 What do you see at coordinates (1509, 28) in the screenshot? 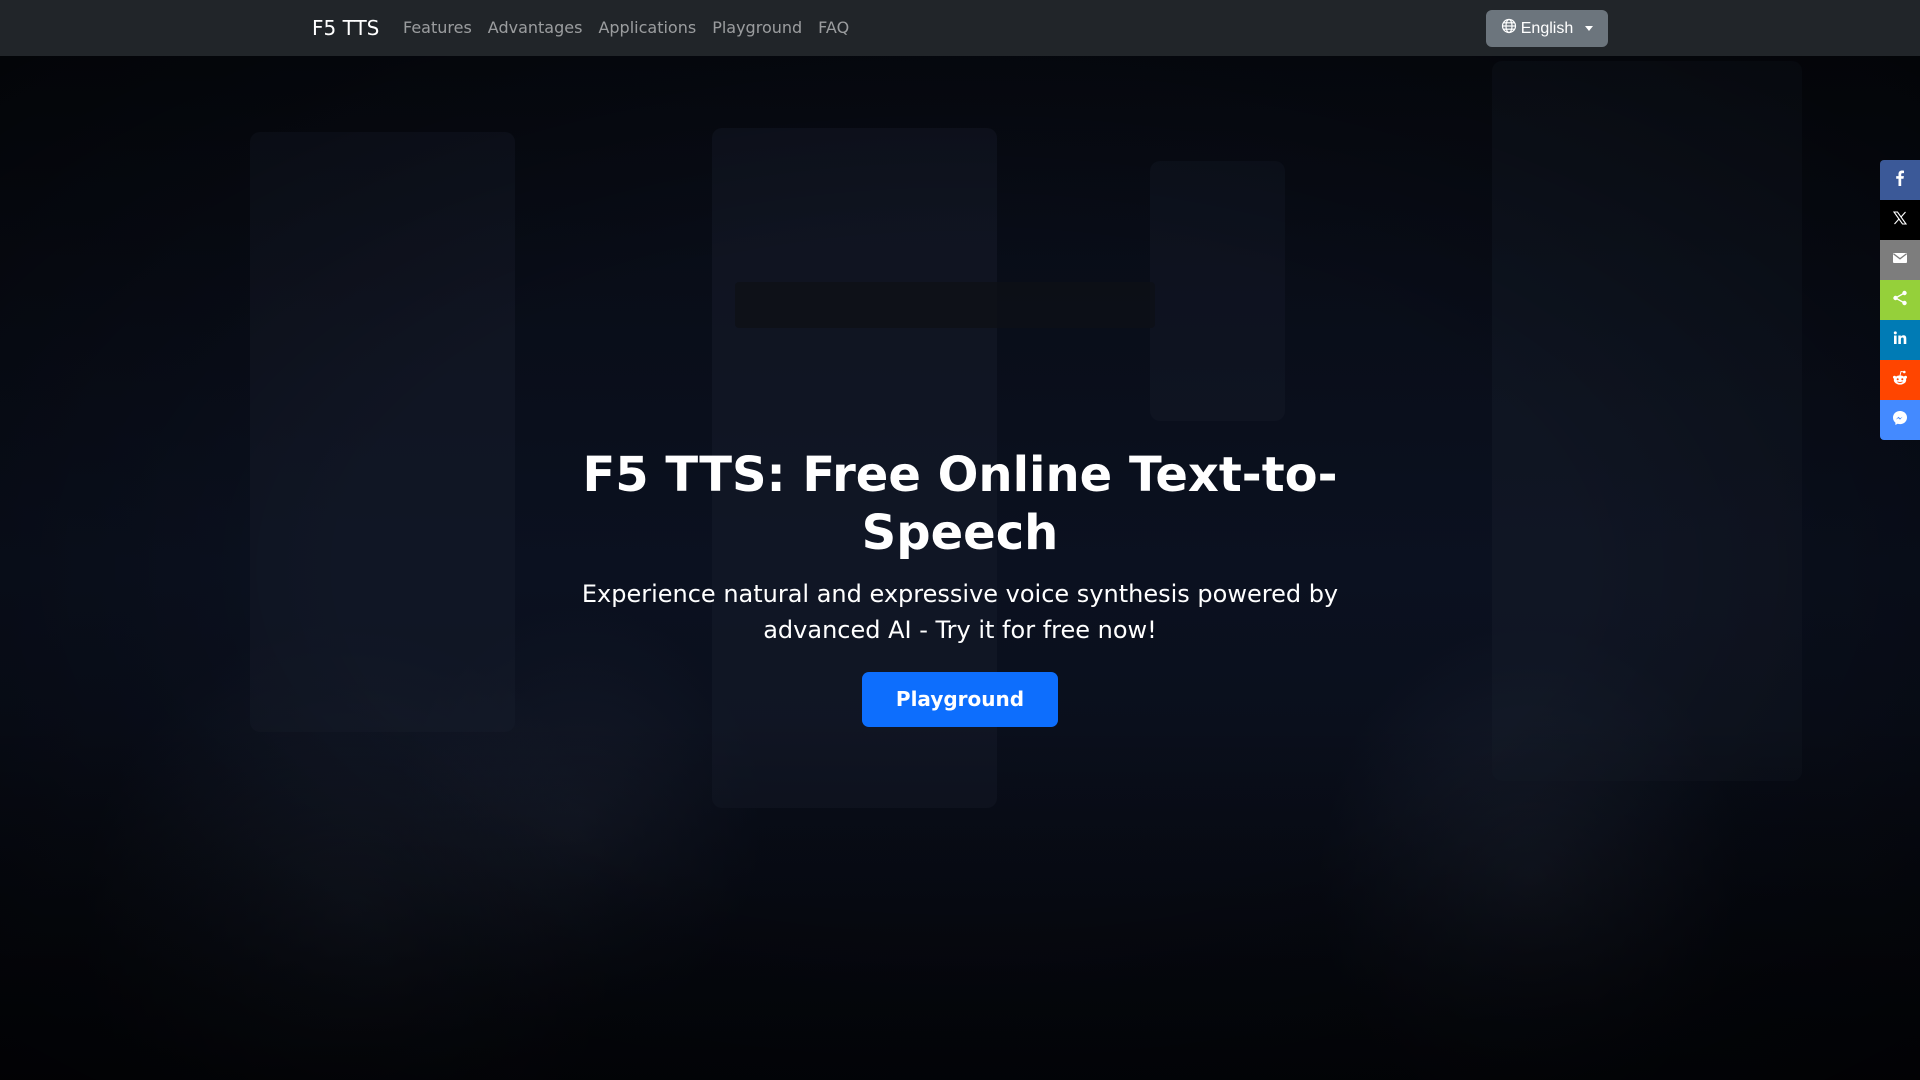
I see `globe-icon` at bounding box center [1509, 28].